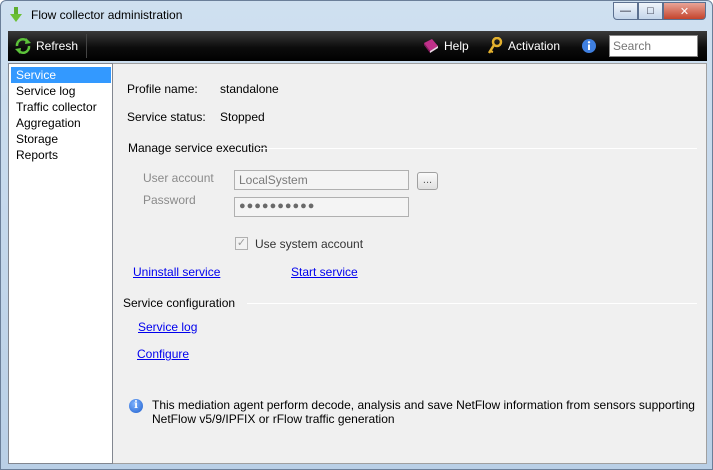 The image size is (713, 470). What do you see at coordinates (356, 15) in the screenshot?
I see `title-bar: Flow collector administration — □ ✕` at bounding box center [356, 15].